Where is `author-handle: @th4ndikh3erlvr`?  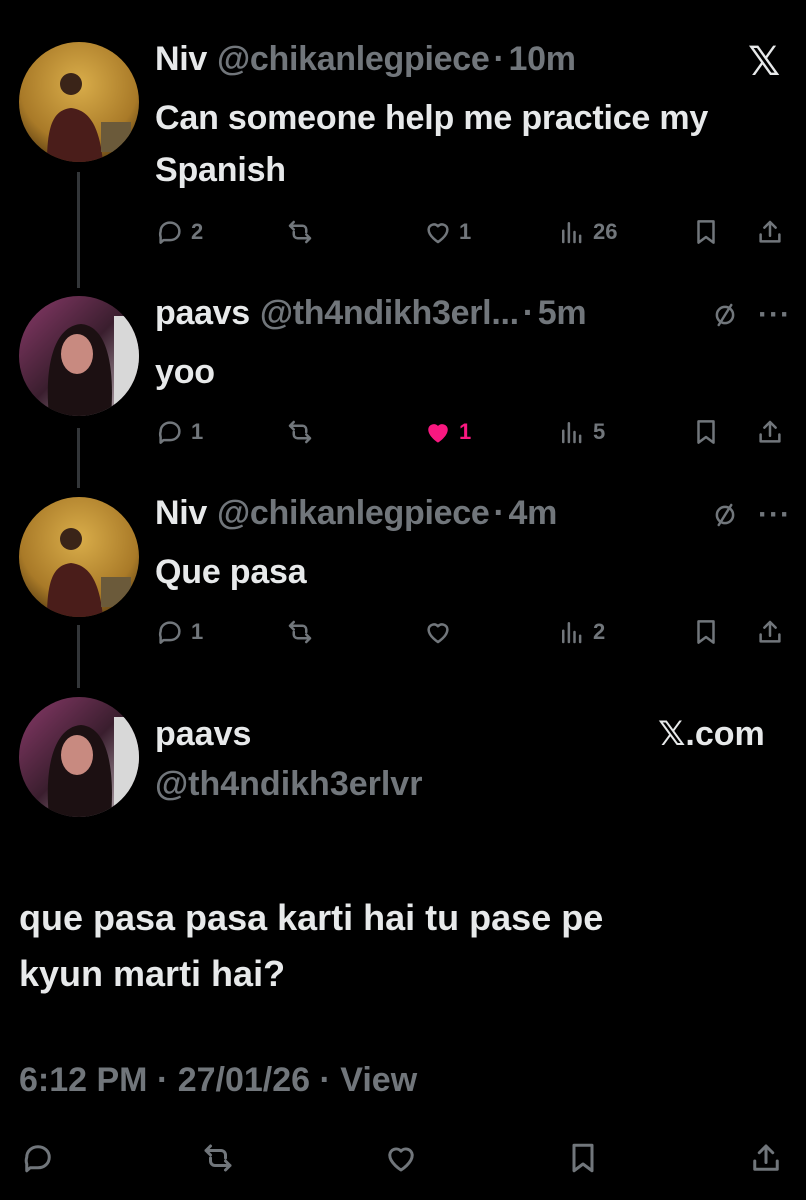 author-handle: @th4ndikh3erlvr is located at coordinates (288, 784).